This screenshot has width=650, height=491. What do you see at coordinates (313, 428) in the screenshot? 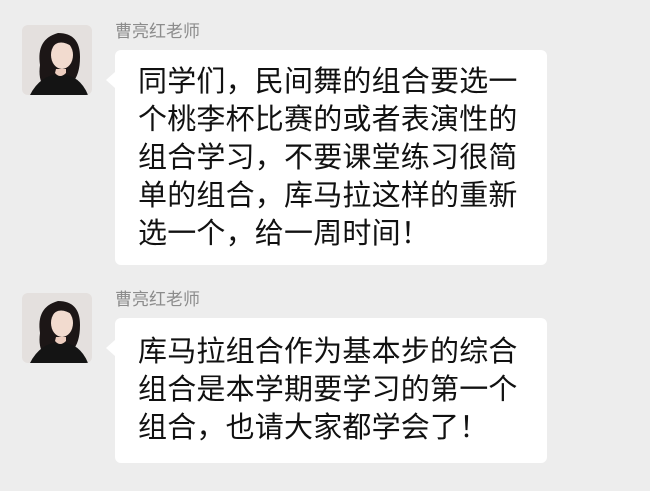
I see `message-line: 组合，也请大家都学会了！` at bounding box center [313, 428].